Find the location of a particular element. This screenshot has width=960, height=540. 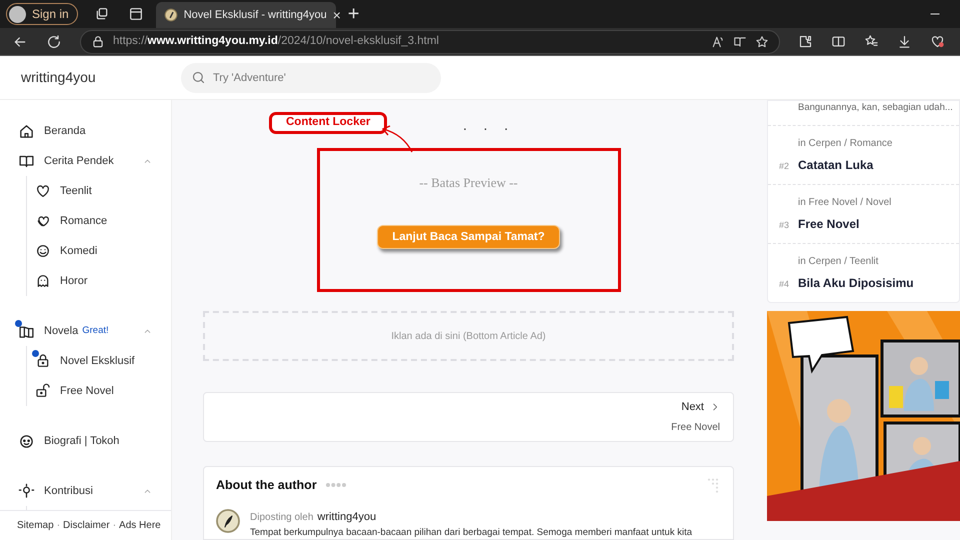

reload-icon is located at coordinates (54, 42).